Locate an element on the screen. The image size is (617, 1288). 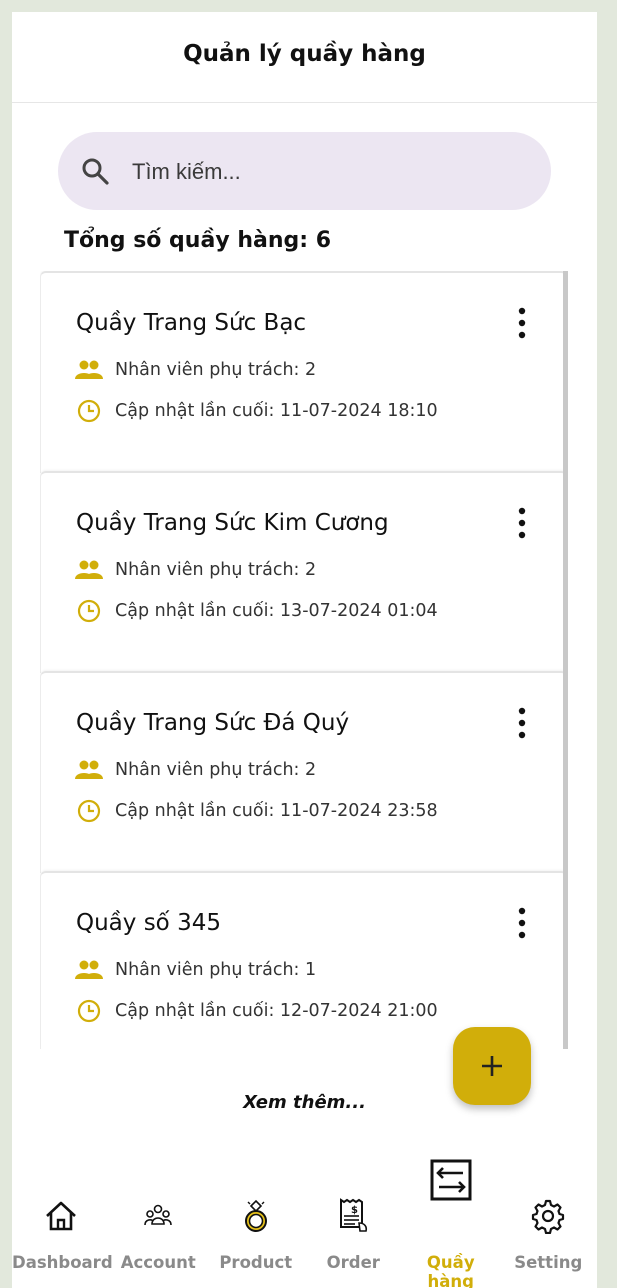
plus-icon is located at coordinates (492, 1066).